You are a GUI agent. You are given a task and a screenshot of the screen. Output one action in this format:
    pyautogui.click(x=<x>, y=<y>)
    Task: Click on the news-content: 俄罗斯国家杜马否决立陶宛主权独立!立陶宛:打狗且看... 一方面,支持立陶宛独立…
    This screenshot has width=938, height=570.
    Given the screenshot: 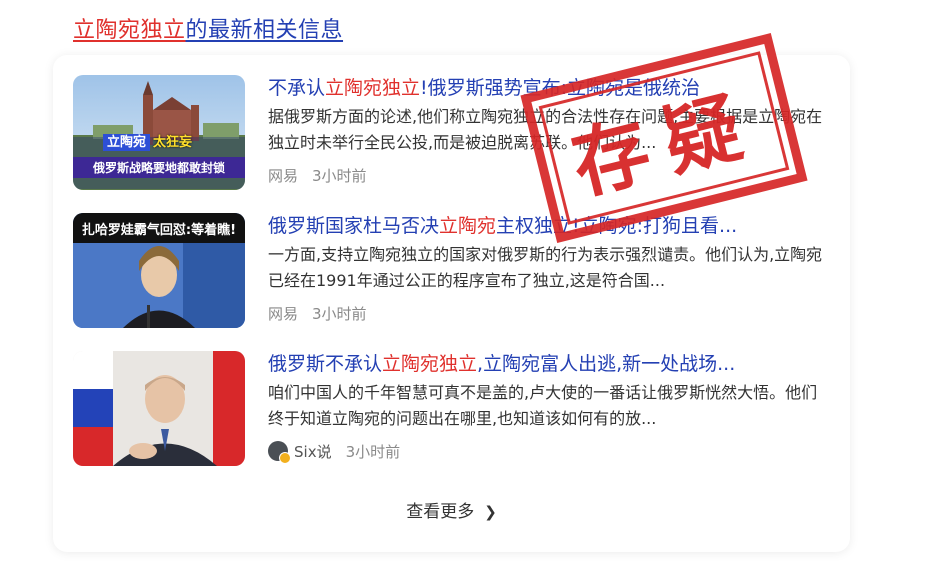 What is the action you would take?
    pyautogui.click(x=548, y=268)
    